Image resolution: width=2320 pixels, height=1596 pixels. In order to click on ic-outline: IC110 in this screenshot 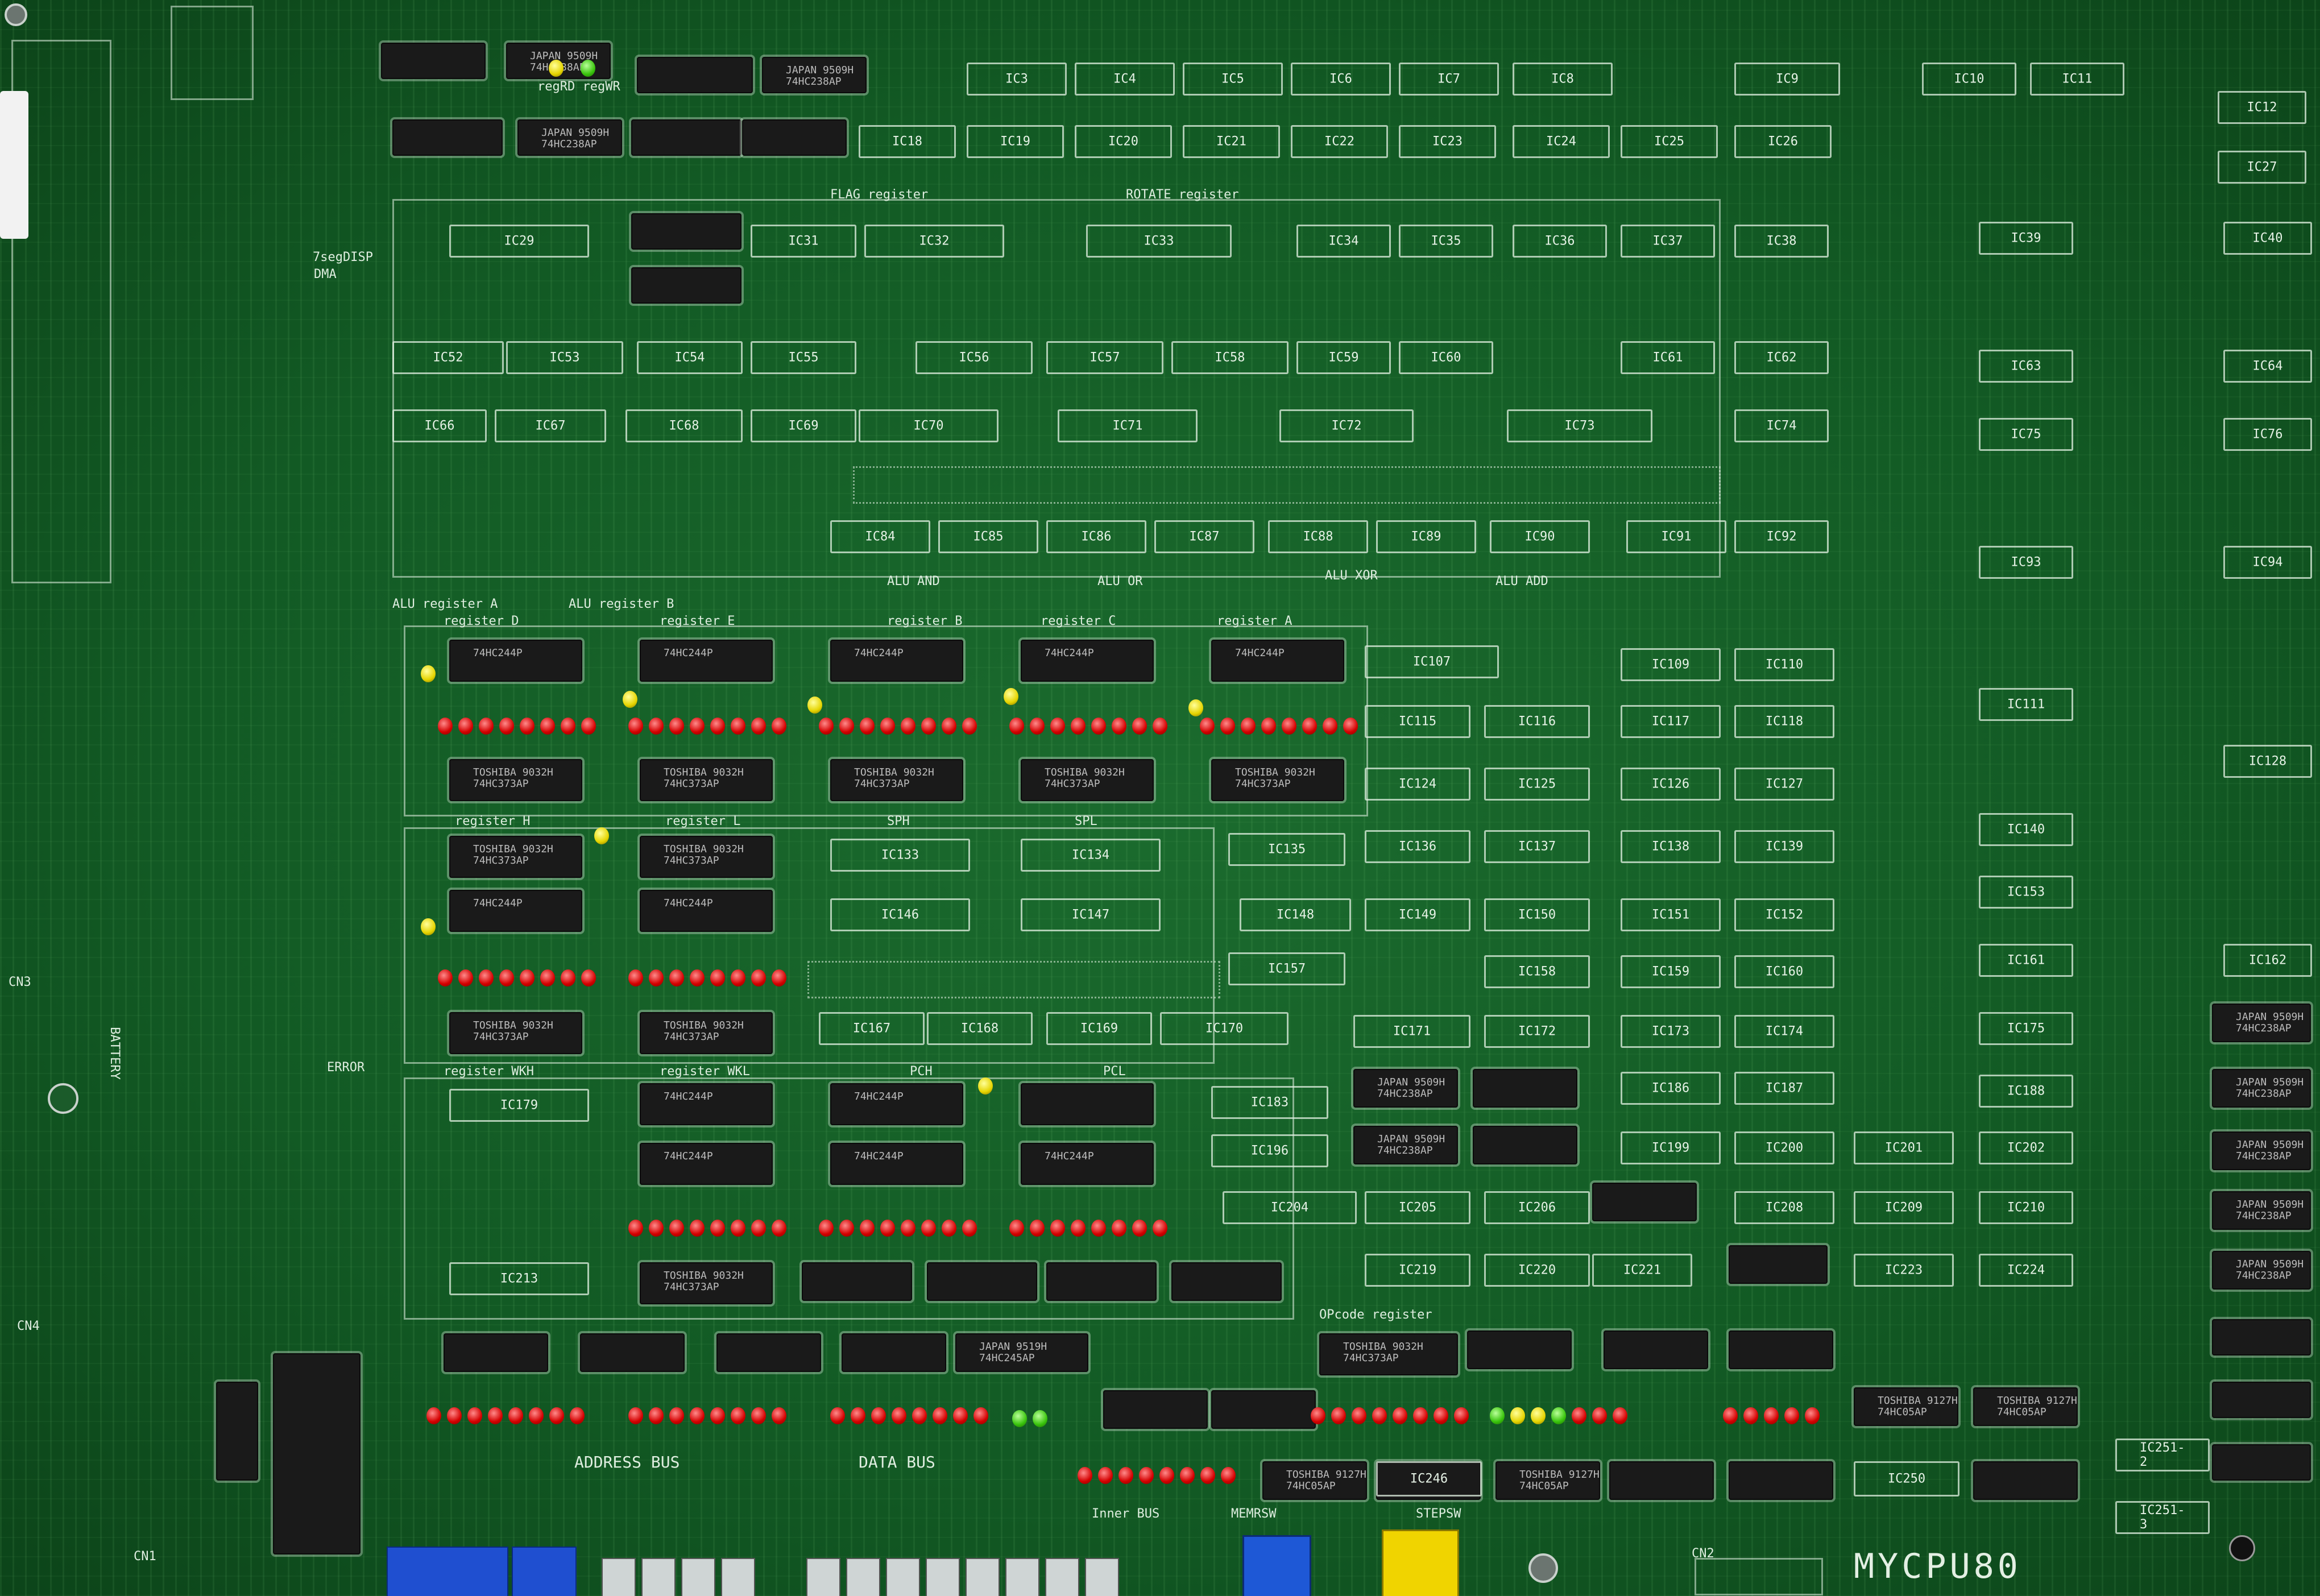, I will do `click(1784, 664)`.